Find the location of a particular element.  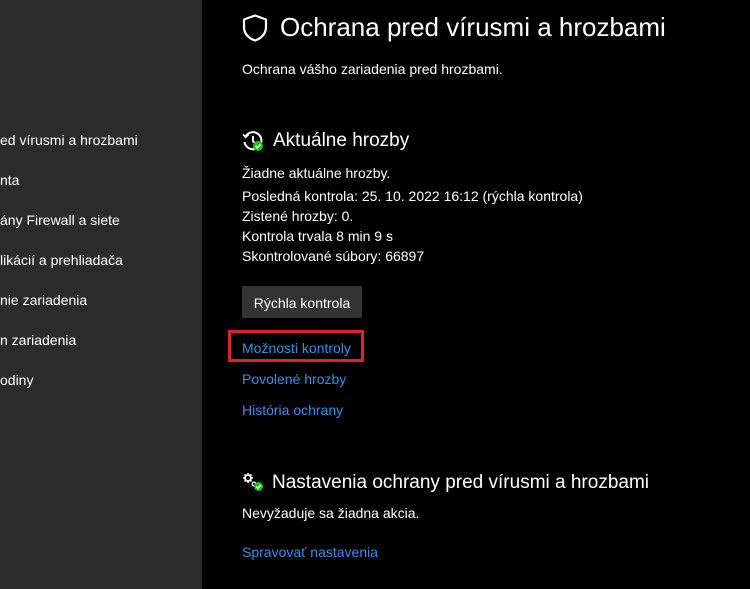

allowed-threats-link: Povolené hrozby is located at coordinates (294, 379).